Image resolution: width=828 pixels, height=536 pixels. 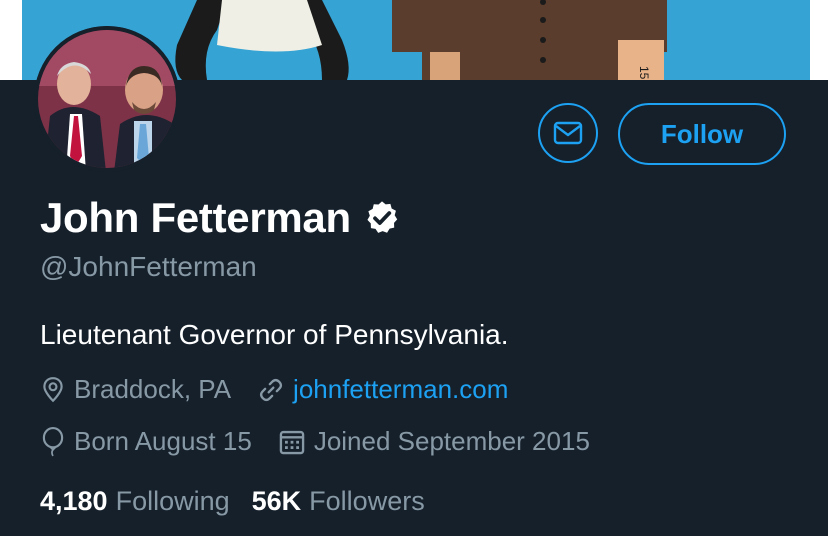 I want to click on location-item: Braddock, PA, so click(x=135, y=389).